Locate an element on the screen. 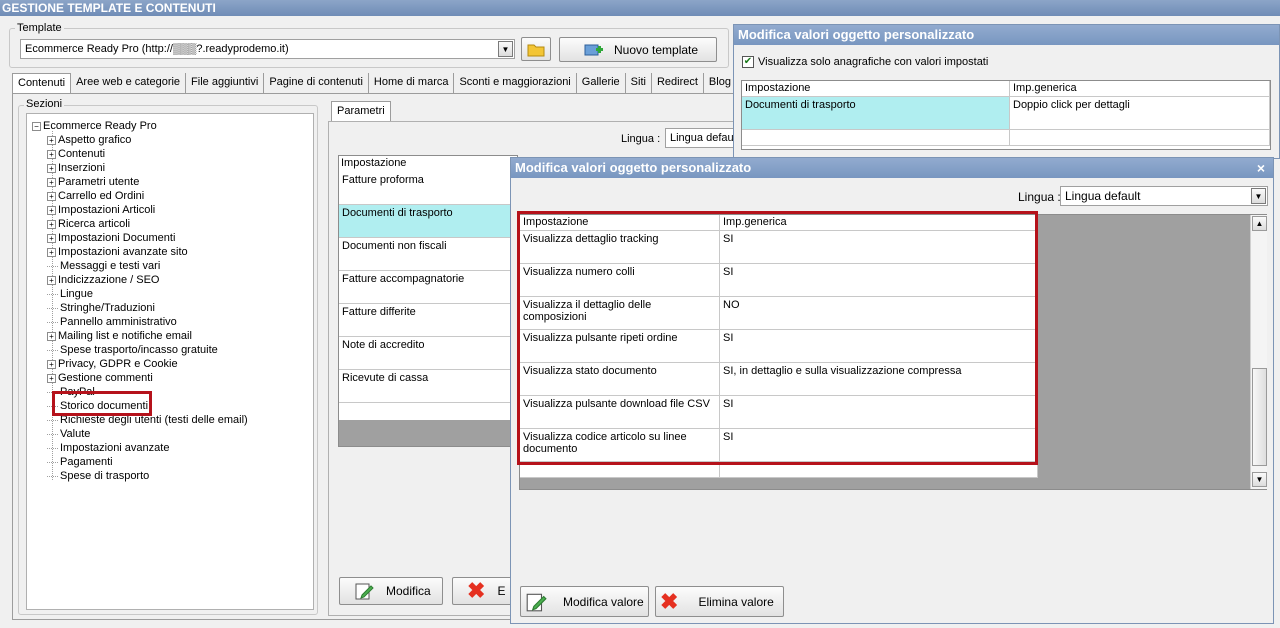 The image size is (1280, 628). tree-item: Impostazioni avanzate is located at coordinates (108, 448).